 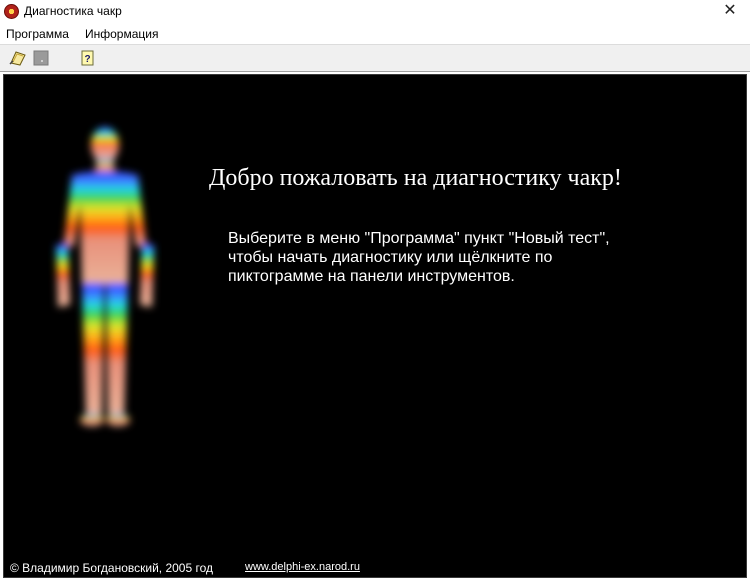 I want to click on stop-icon, so click(x=41, y=58).